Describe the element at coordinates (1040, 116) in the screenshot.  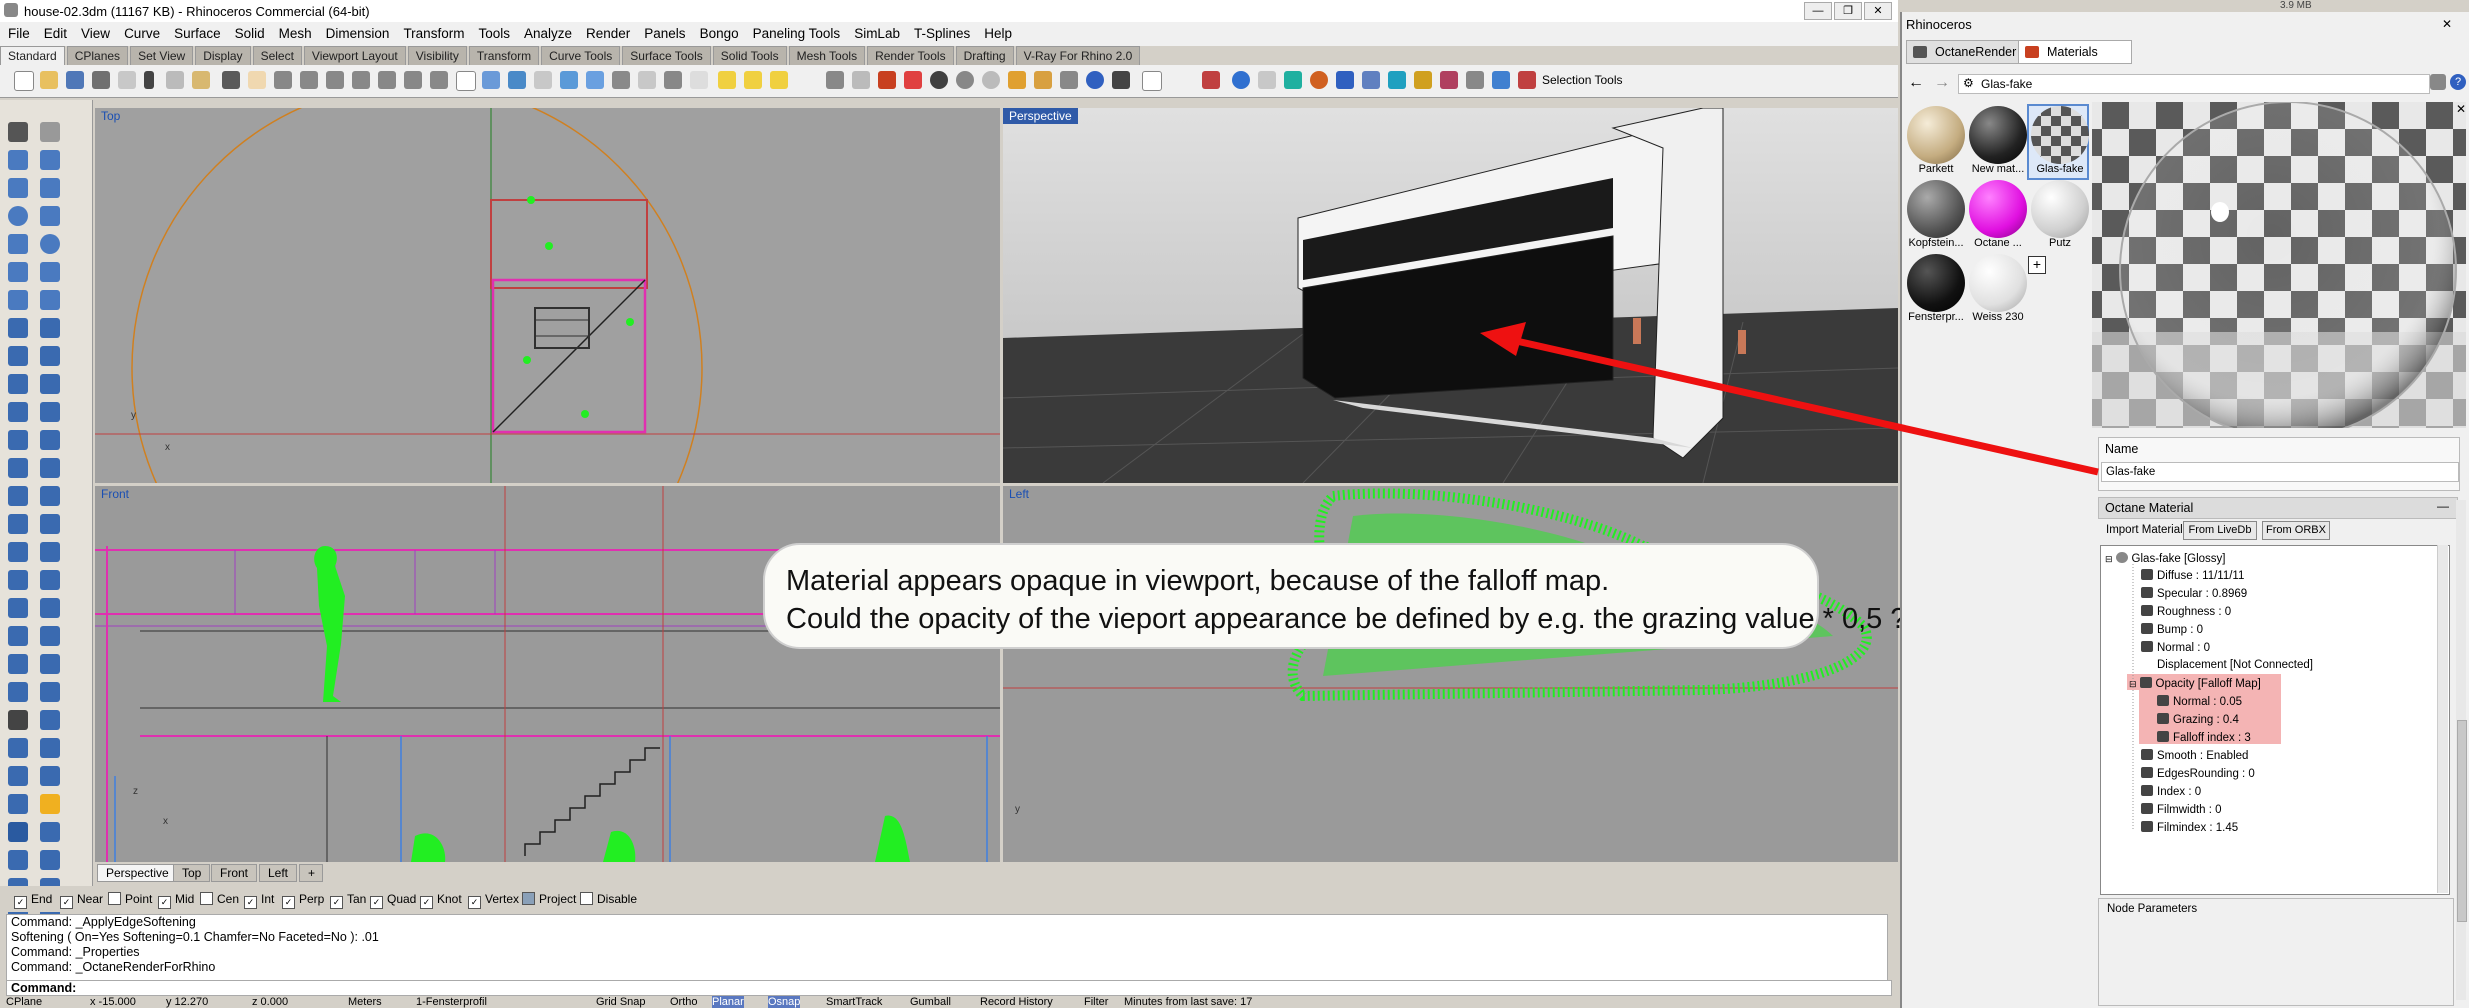
I see `viewport-perspective-label: Perspective` at that location.